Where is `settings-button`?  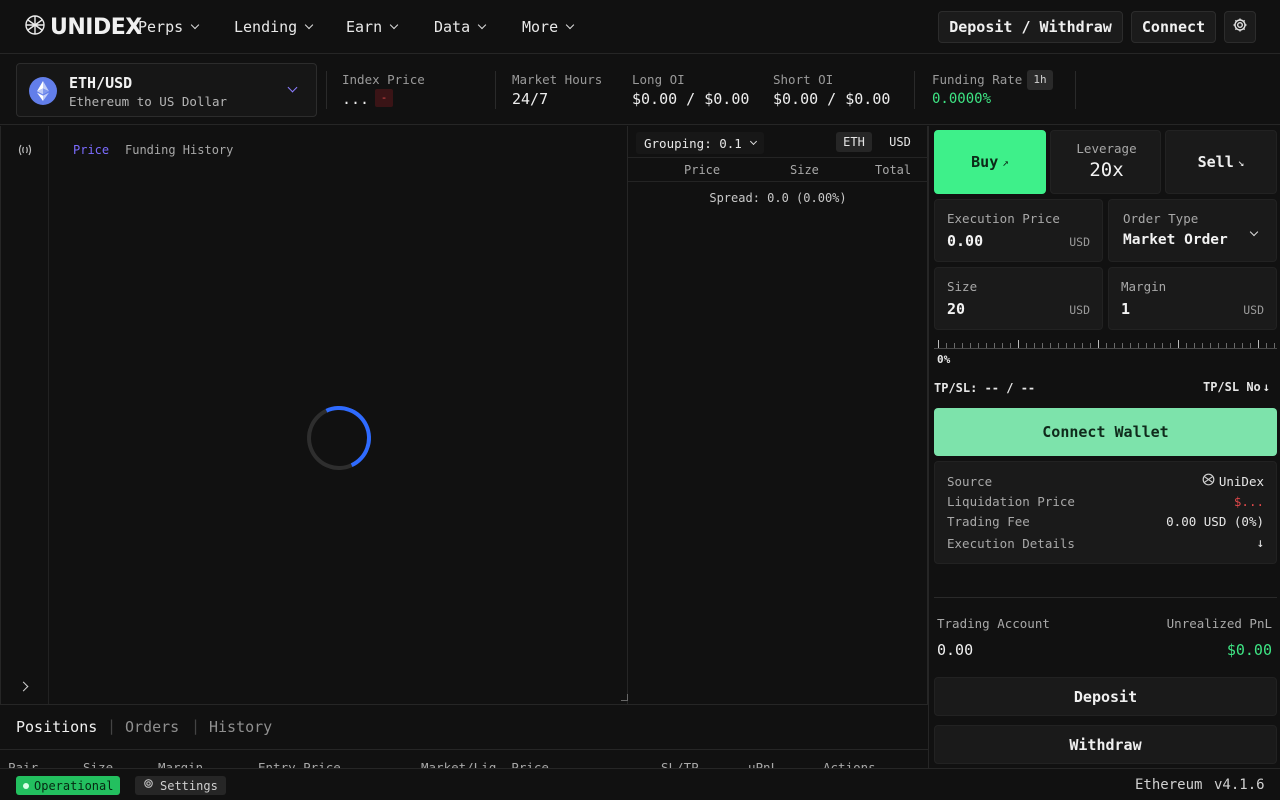 settings-button is located at coordinates (1240, 27).